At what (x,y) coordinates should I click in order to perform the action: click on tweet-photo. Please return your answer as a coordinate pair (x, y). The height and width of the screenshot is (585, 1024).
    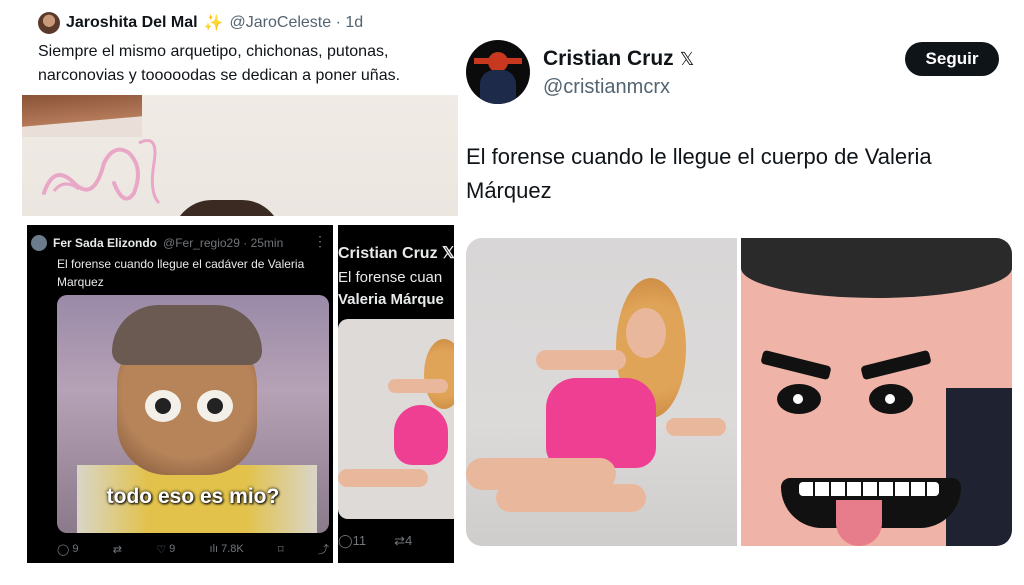
    Looking at the image, I should click on (240, 155).